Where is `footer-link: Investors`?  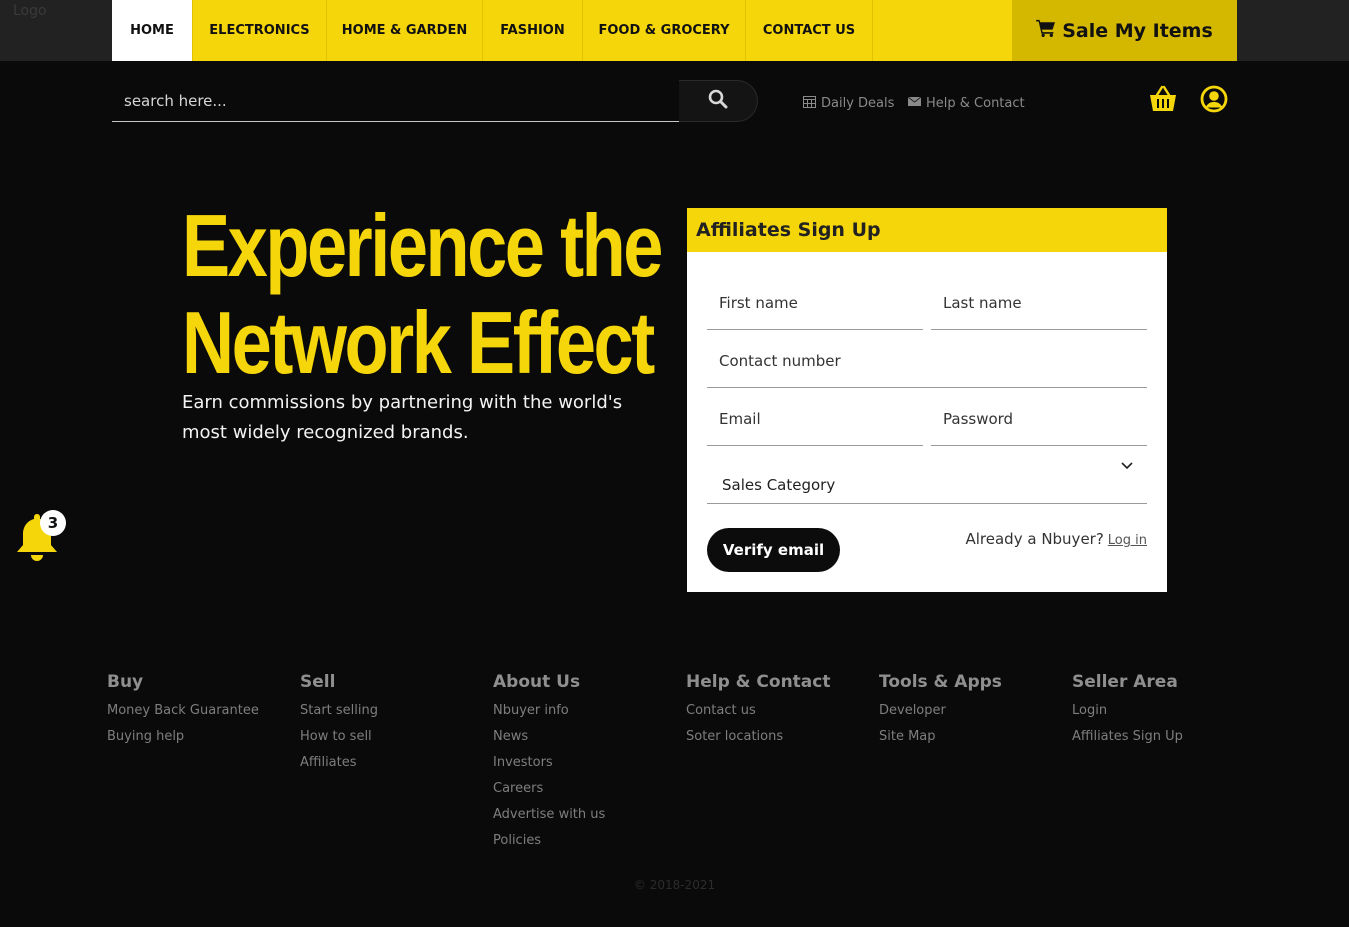 footer-link: Investors is located at coordinates (588, 763).